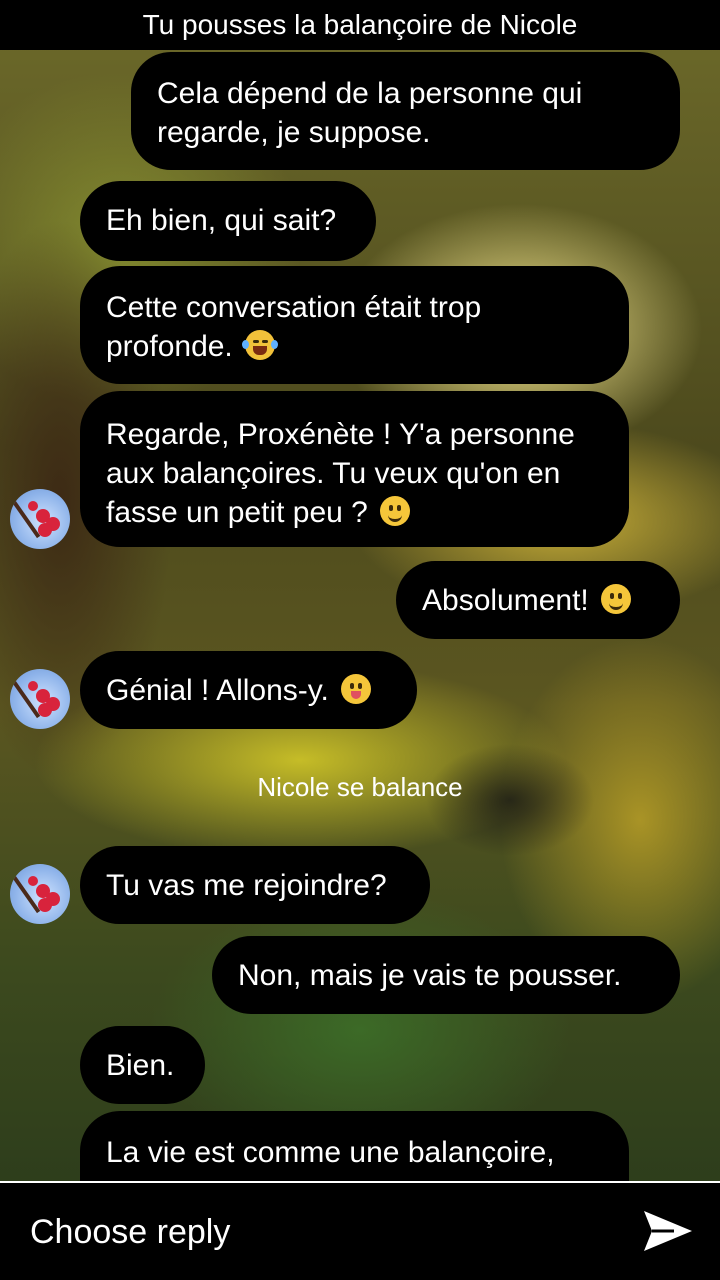 This screenshot has height=1280, width=720. Describe the element at coordinates (221, 220) in the screenshot. I see `message-text: Eh bien, qui sait?` at that location.